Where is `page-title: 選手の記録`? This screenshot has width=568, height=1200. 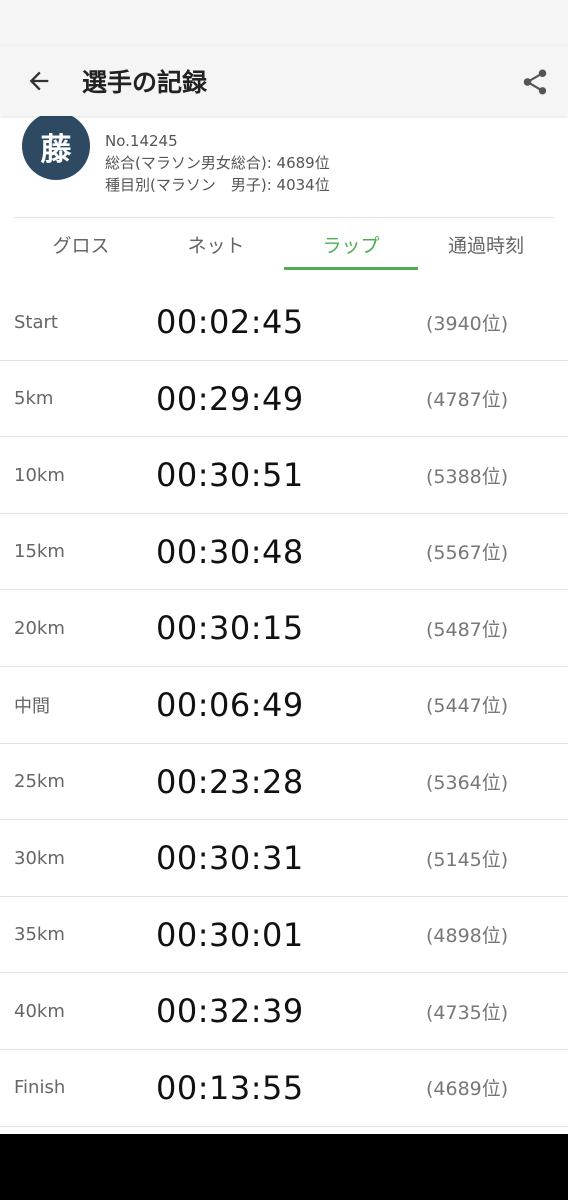
page-title: 選手の記録 is located at coordinates (145, 82).